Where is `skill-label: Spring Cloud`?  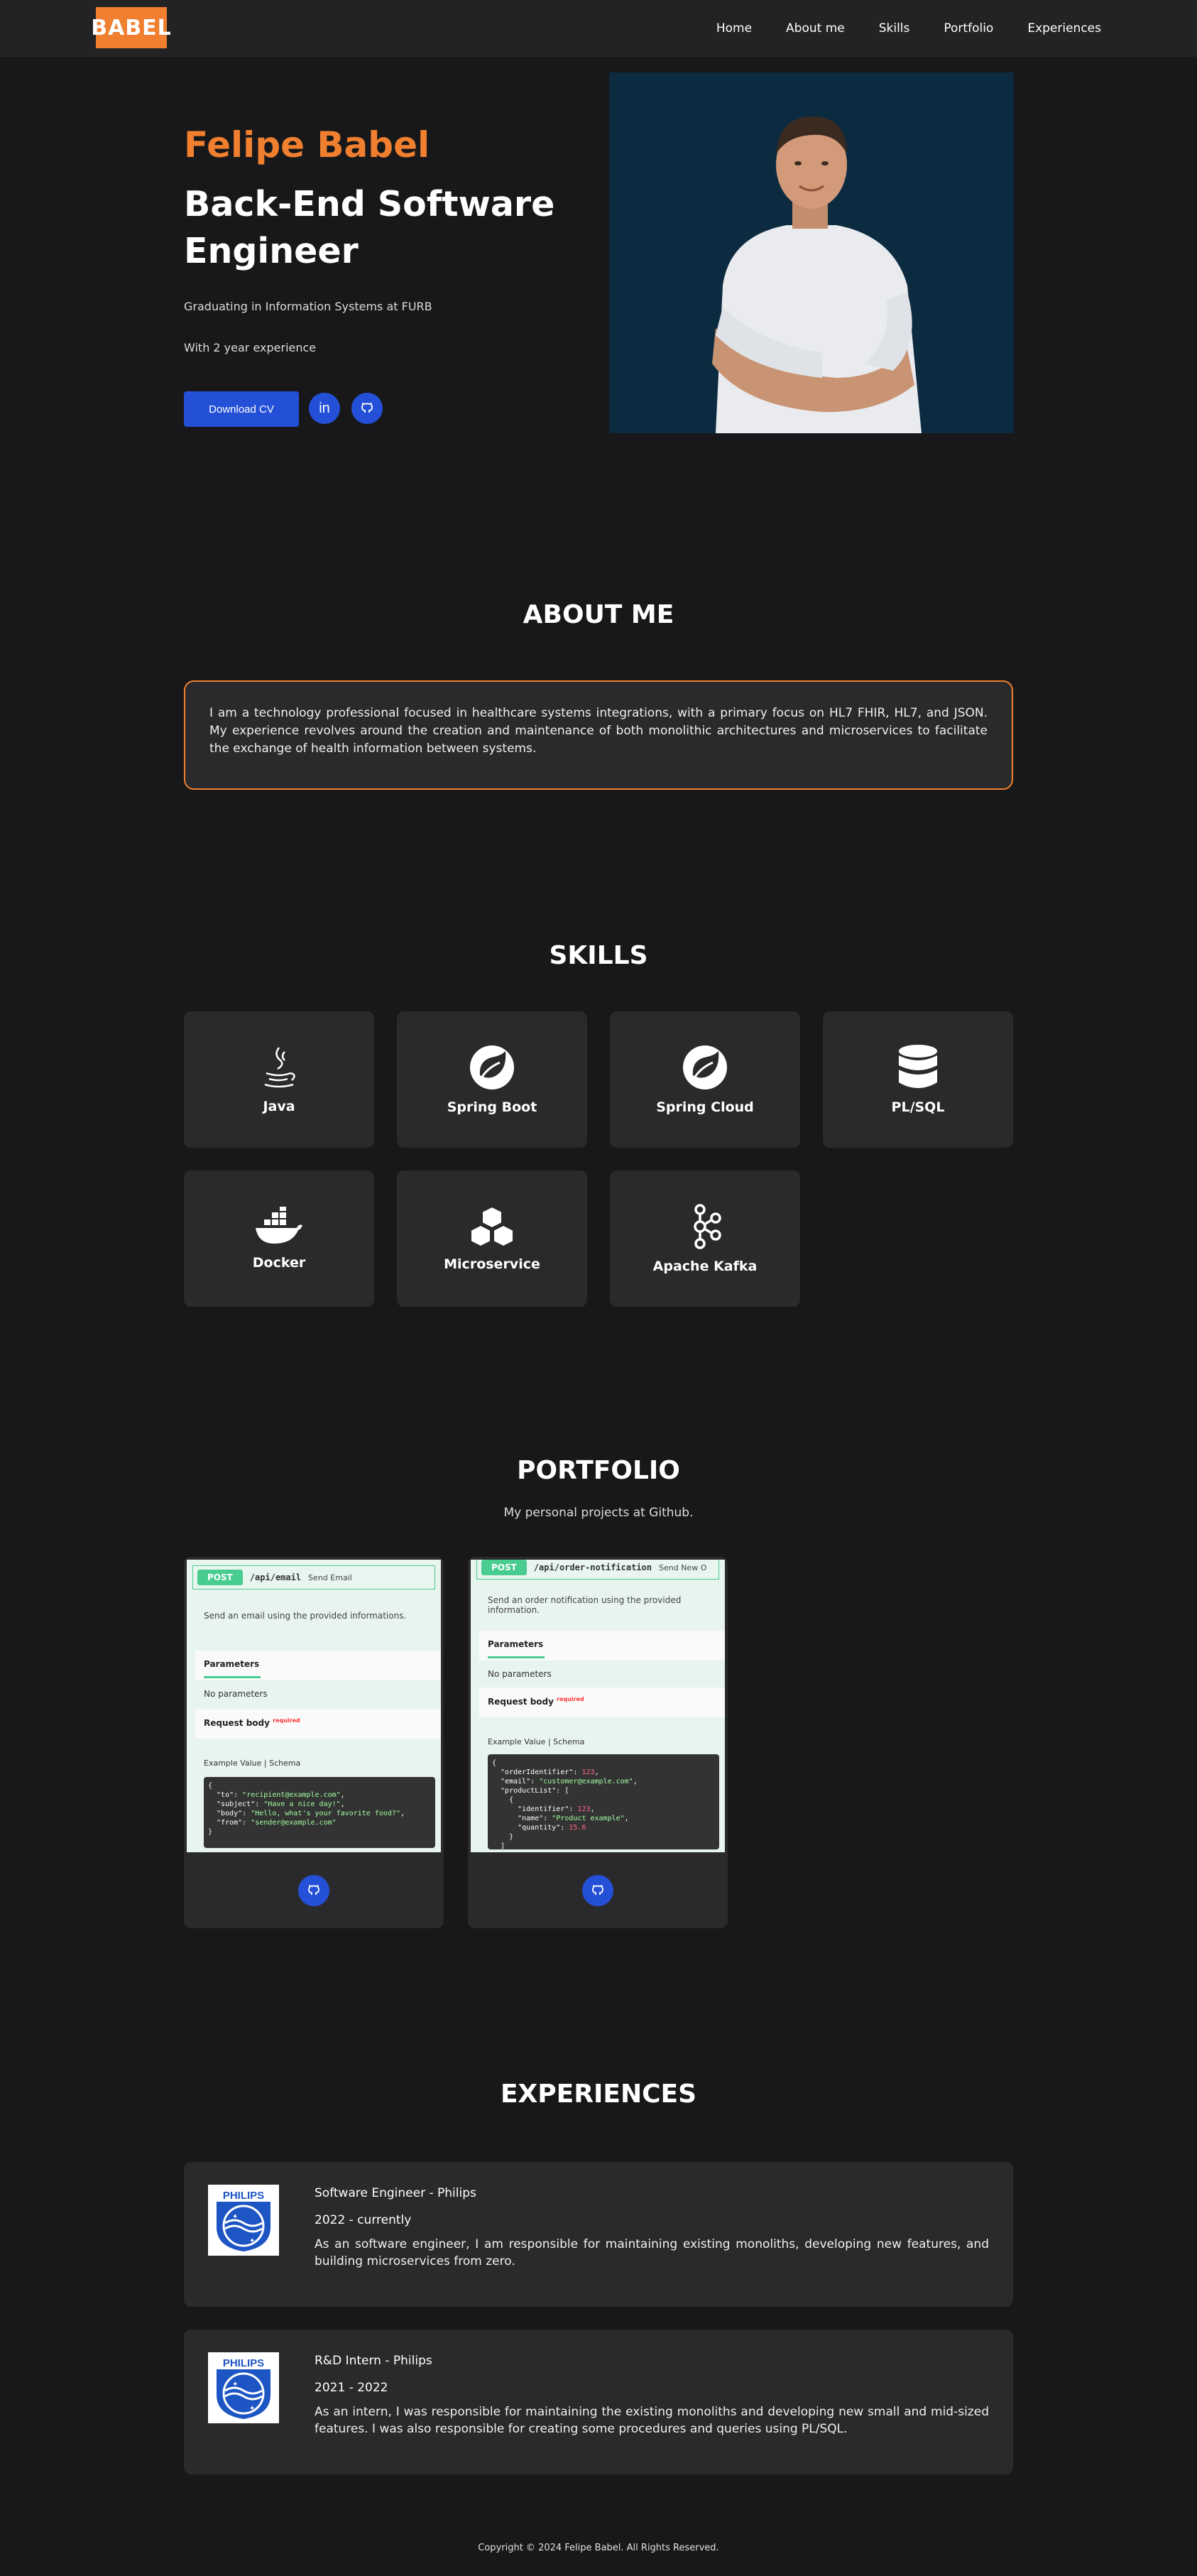
skill-label: Spring Cloud is located at coordinates (705, 1107).